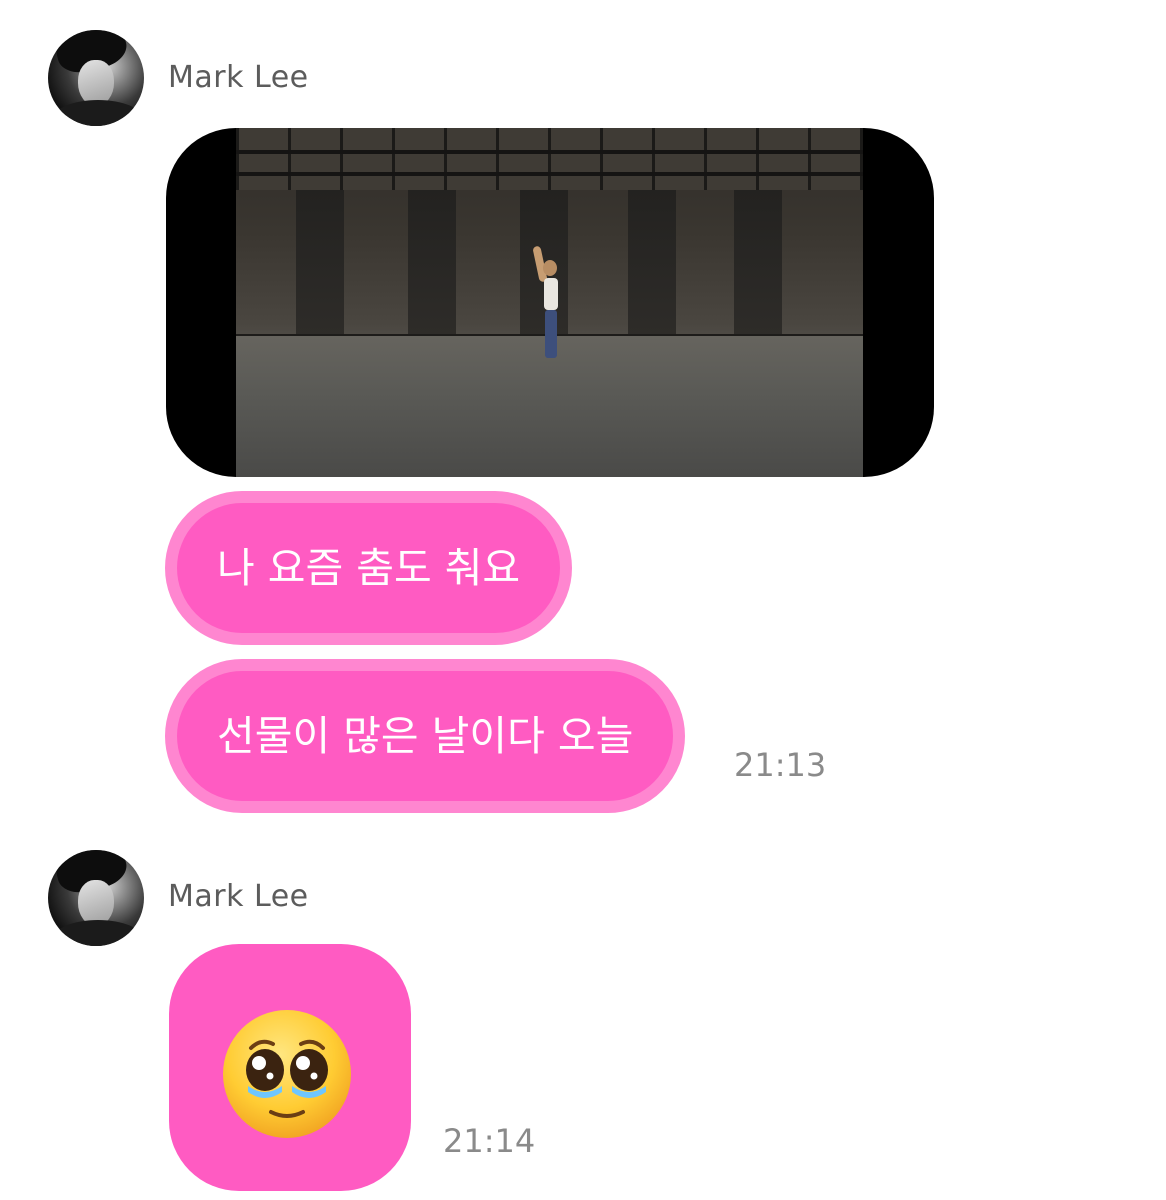 This screenshot has width=1166, height=1200. I want to click on dancer-legs, so click(551, 334).